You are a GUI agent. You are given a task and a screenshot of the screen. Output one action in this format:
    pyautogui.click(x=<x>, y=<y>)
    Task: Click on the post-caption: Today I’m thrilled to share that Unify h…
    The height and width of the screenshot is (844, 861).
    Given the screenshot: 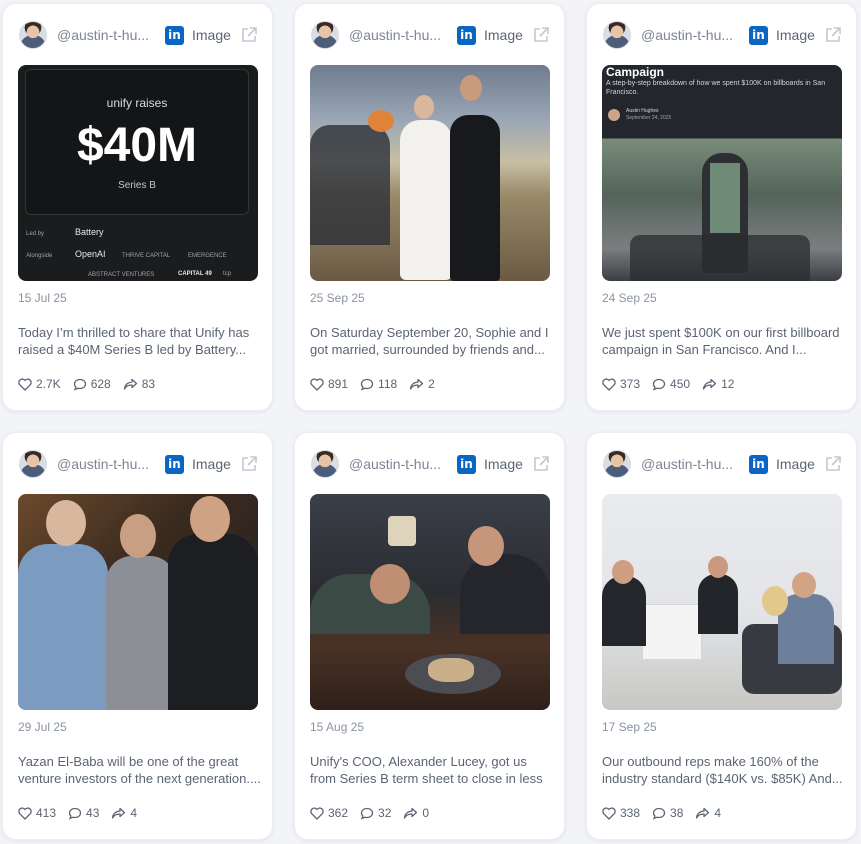 What is the action you would take?
    pyautogui.click(x=134, y=341)
    